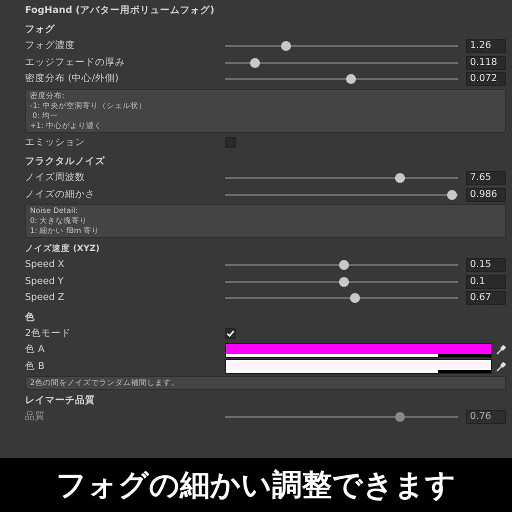 The image size is (512, 512). Describe the element at coordinates (45, 298) in the screenshot. I see `field-label: Speed Z` at that location.